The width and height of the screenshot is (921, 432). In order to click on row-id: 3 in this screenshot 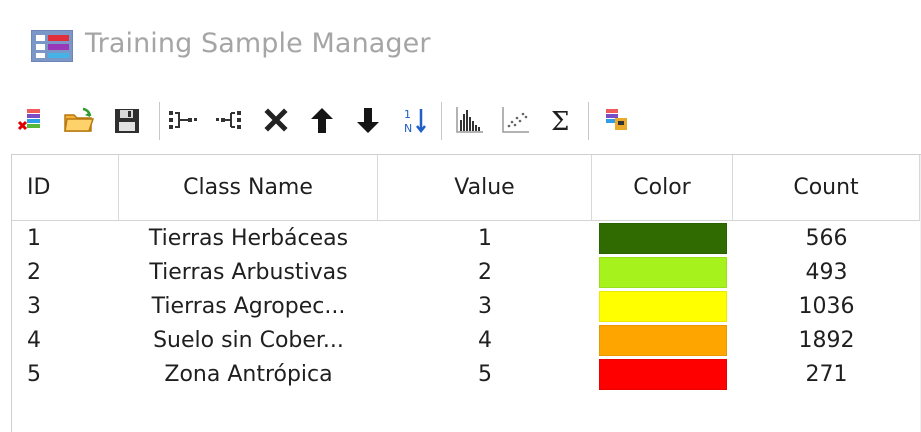, I will do `click(34, 306)`.